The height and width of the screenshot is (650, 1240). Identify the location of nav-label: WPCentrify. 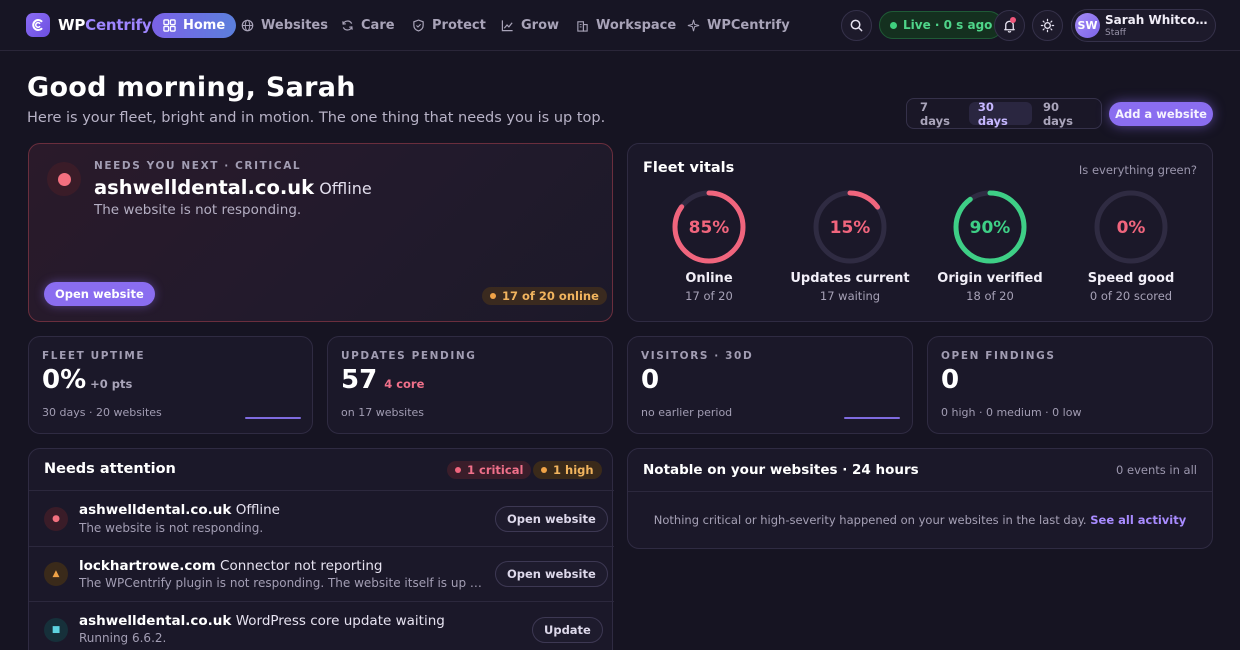
(748, 25).